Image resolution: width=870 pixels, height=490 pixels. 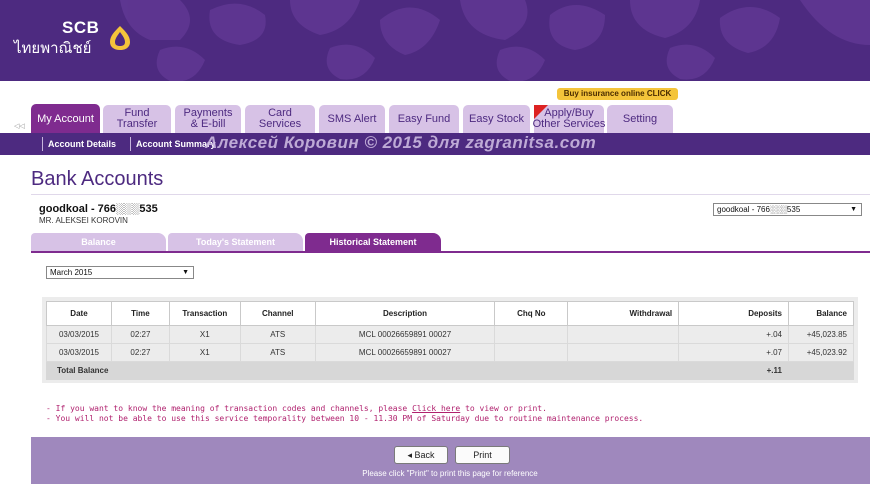 What do you see at coordinates (140, 313) in the screenshot?
I see `col-time: Time` at bounding box center [140, 313].